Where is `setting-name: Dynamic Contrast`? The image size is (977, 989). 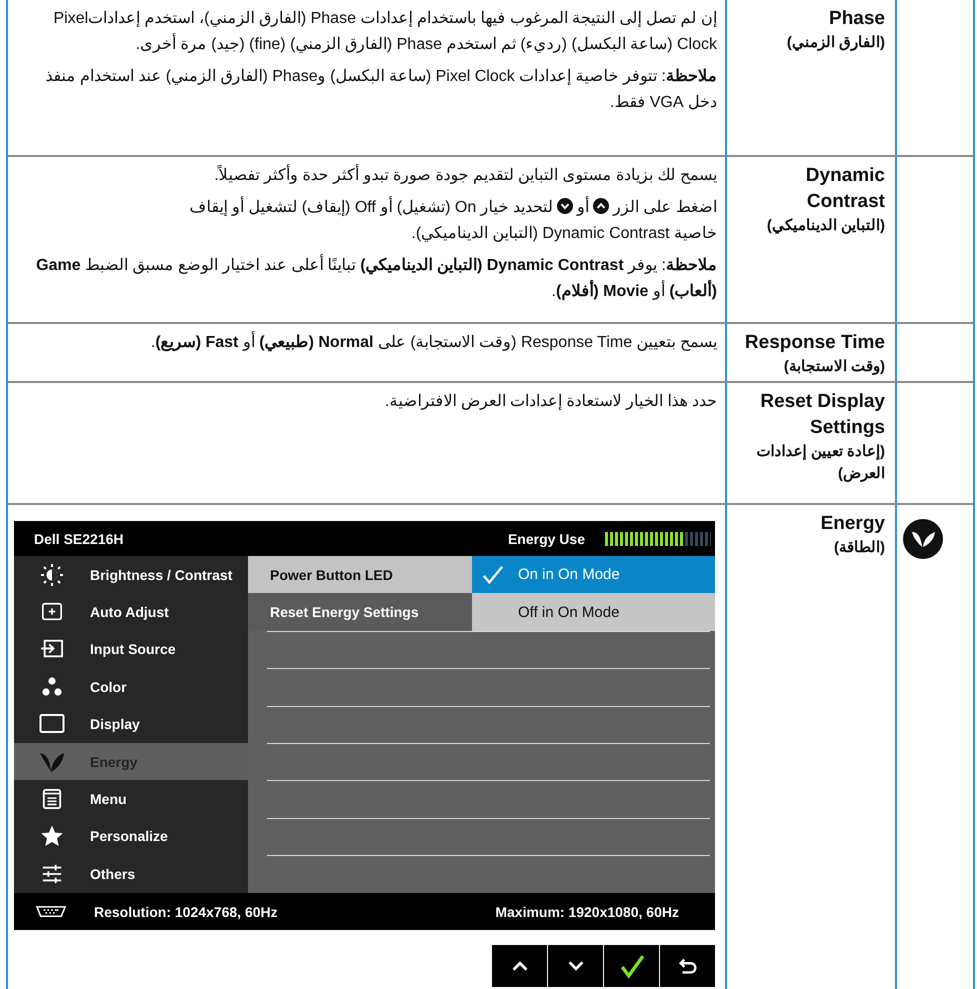 setting-name: Dynamic Contrast is located at coordinates (844, 189).